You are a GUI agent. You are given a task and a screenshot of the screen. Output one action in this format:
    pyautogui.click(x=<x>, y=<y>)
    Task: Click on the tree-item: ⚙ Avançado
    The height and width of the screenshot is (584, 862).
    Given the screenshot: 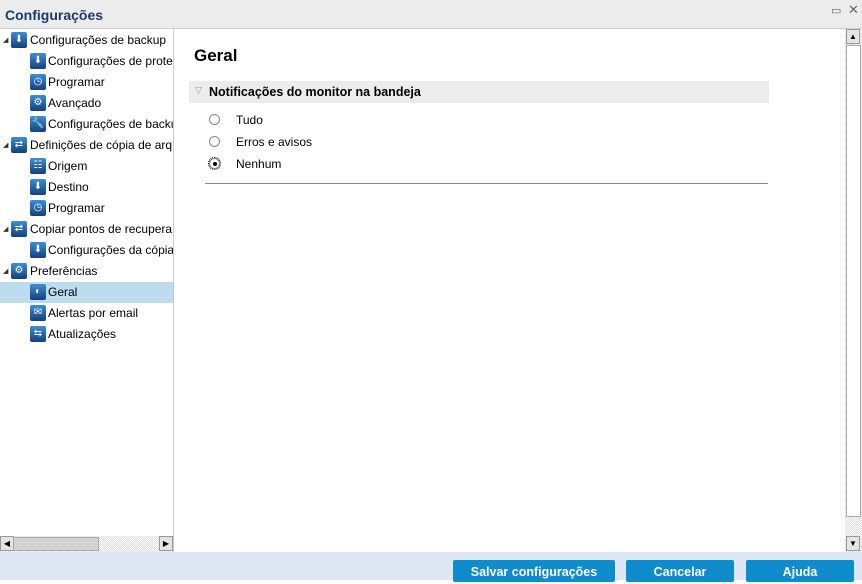 What is the action you would take?
    pyautogui.click(x=86, y=103)
    